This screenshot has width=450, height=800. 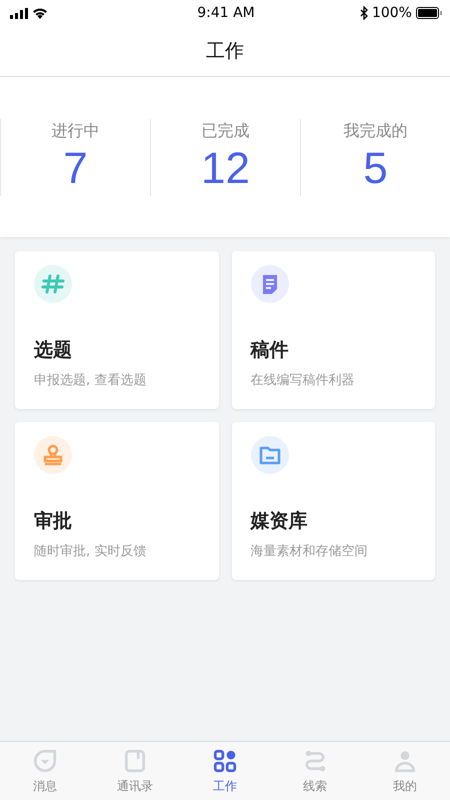 I want to click on wifi-icon, so click(x=40, y=13).